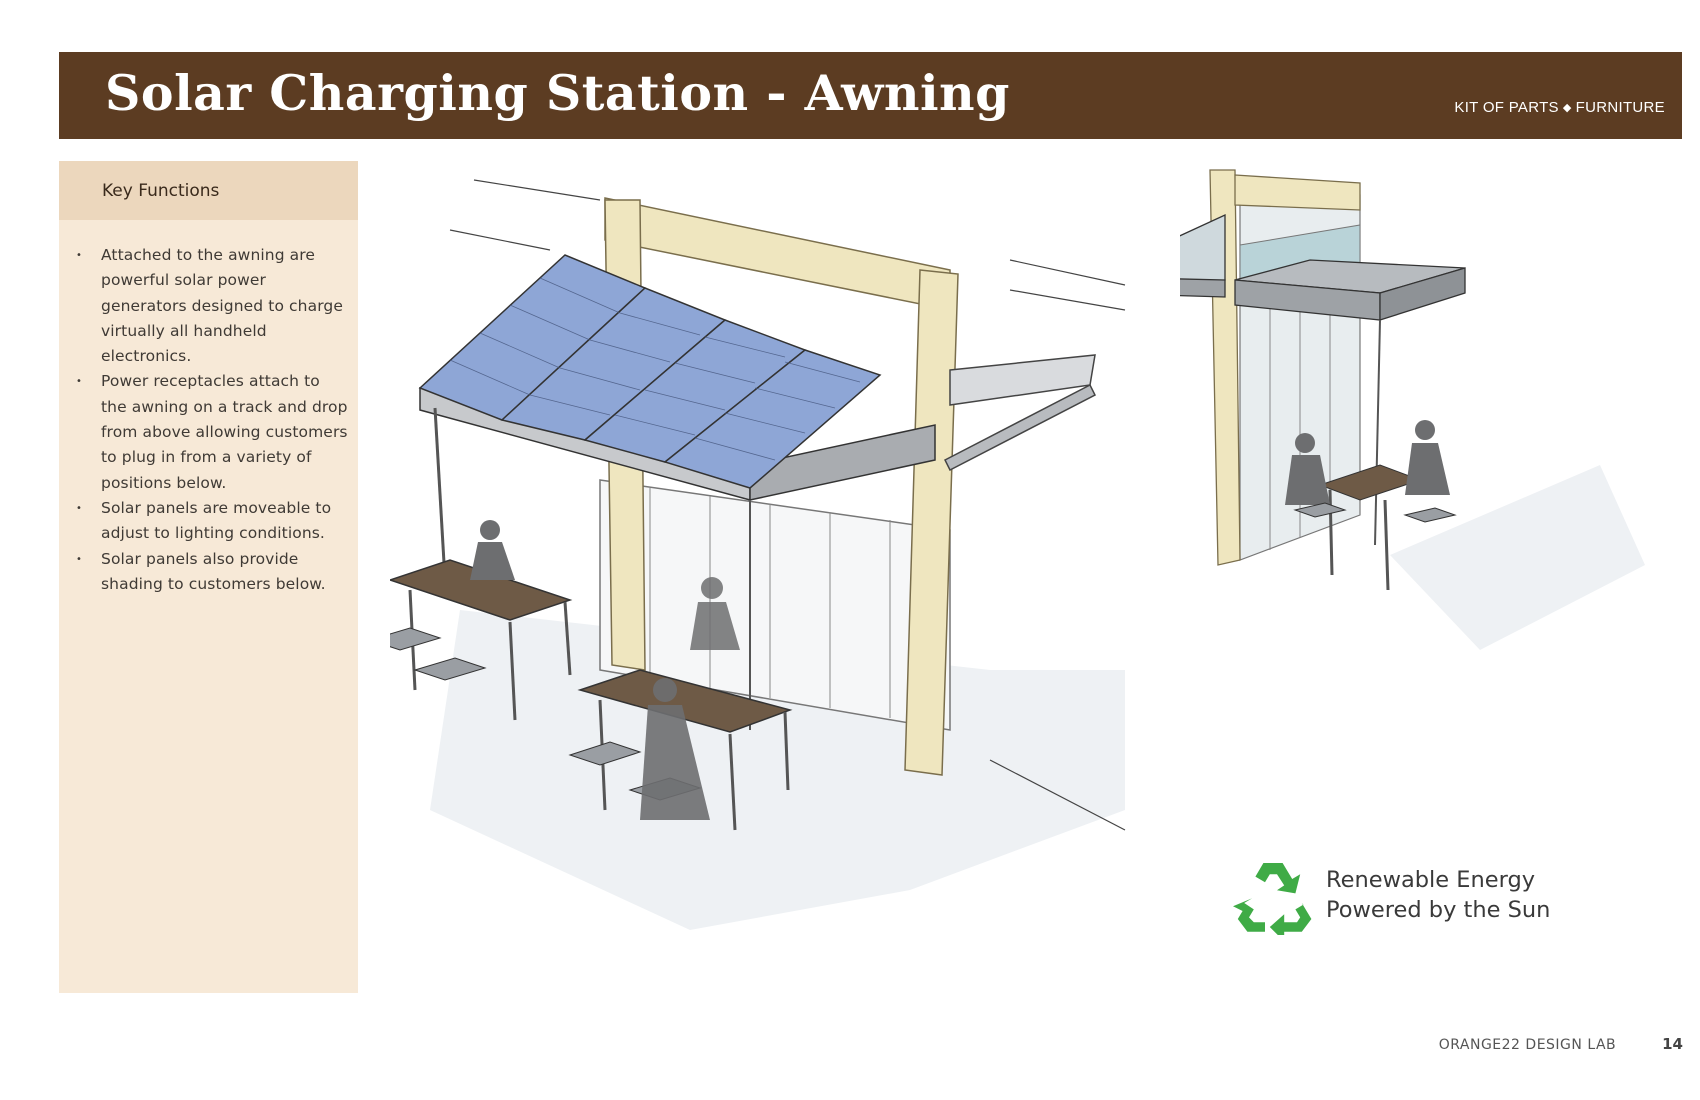  I want to click on renewable-energy-badge: Renewable Energy Powered by the Sun, so click(1402, 895).